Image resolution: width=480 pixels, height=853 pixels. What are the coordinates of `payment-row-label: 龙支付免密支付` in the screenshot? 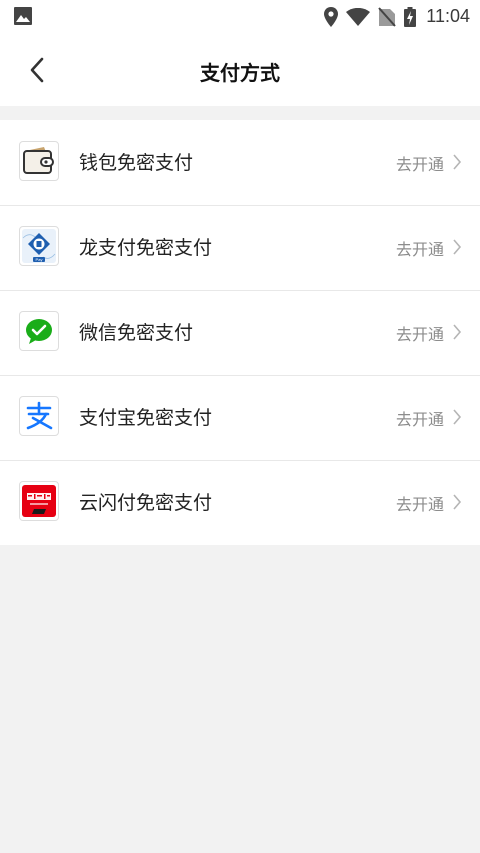 It's located at (146, 248).